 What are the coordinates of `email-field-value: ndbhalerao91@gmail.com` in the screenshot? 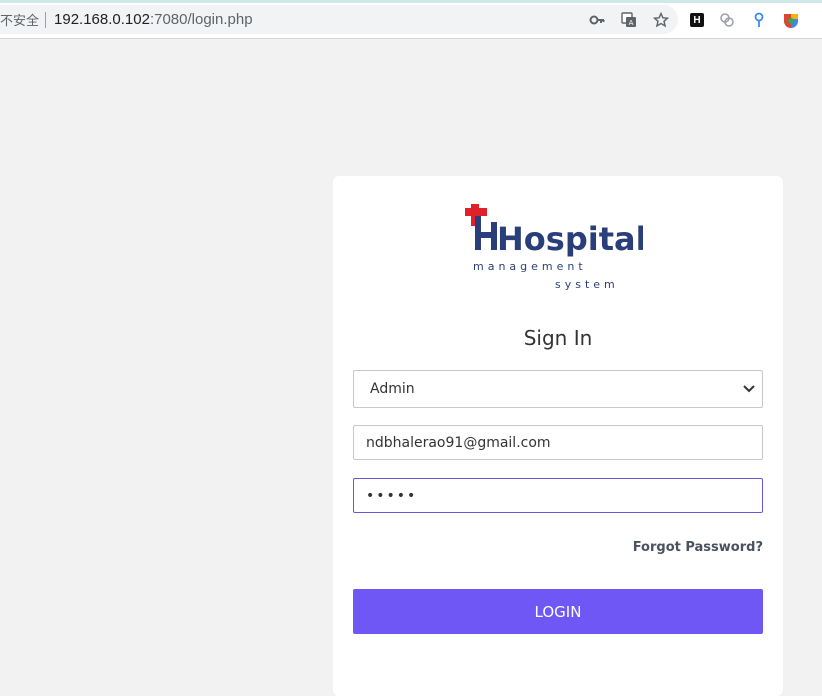 It's located at (458, 442).